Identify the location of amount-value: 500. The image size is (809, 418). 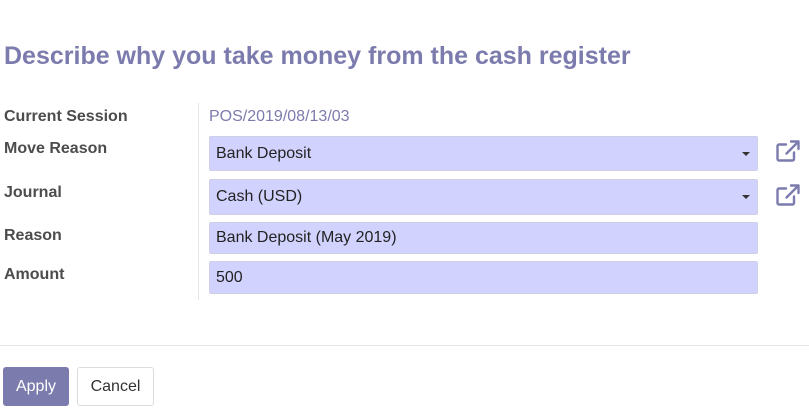
(229, 277).